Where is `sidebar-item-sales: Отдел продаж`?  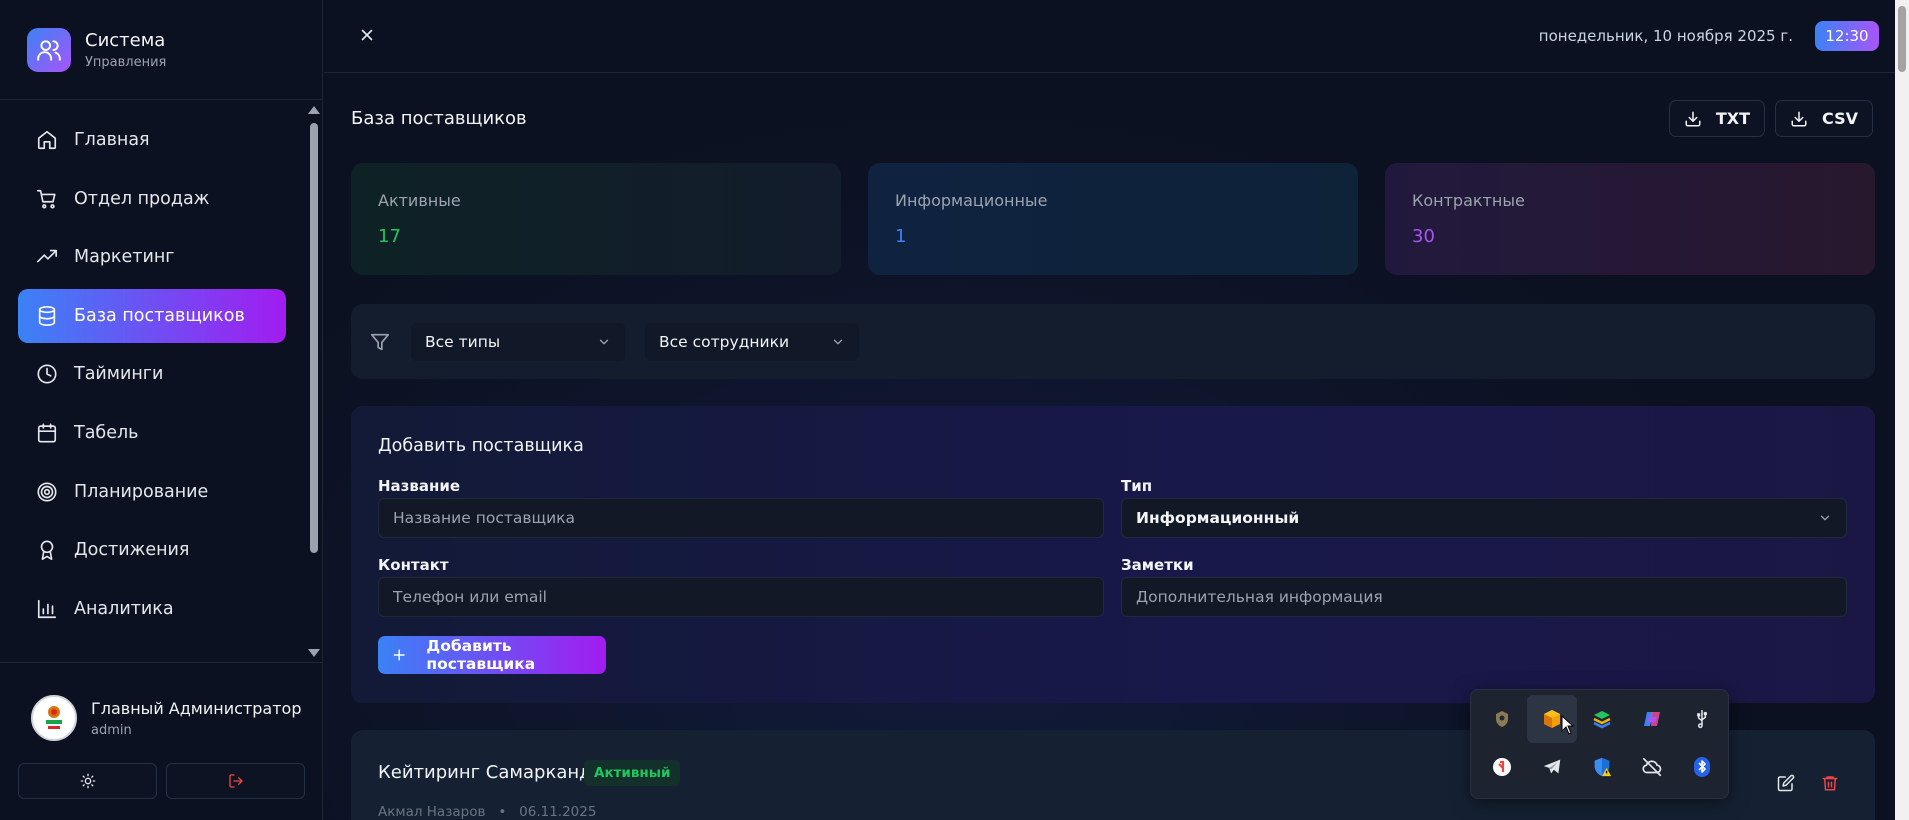
sidebar-item-sales: Отдел продаж is located at coordinates (152, 199).